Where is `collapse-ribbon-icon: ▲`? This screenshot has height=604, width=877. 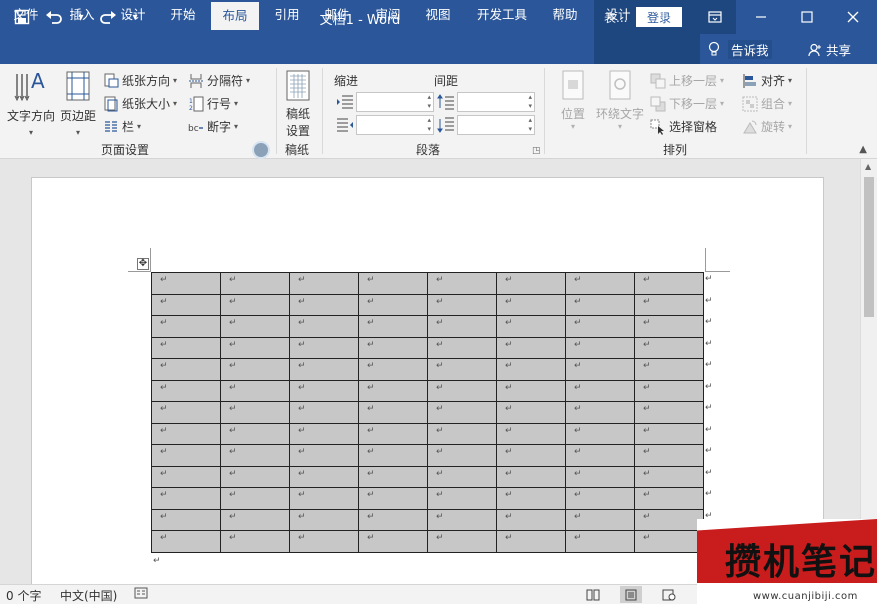 collapse-ribbon-icon: ▲ is located at coordinates (863, 149).